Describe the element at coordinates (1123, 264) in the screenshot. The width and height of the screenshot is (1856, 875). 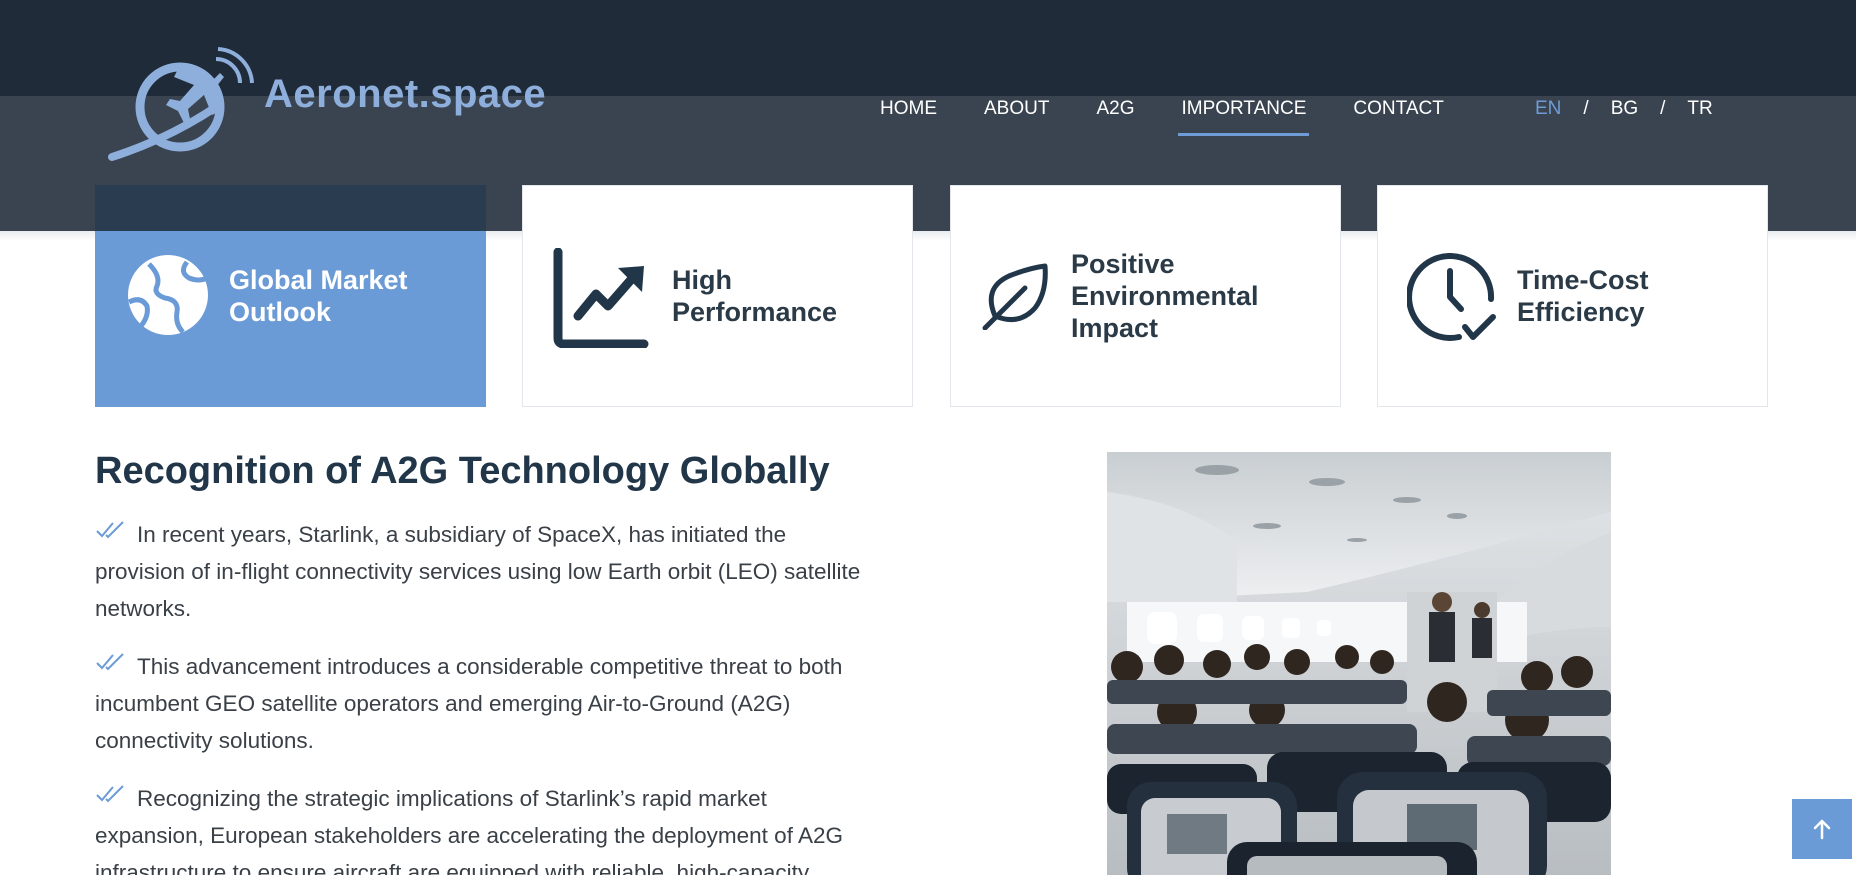
I see `feature-label-line: Positive` at that location.